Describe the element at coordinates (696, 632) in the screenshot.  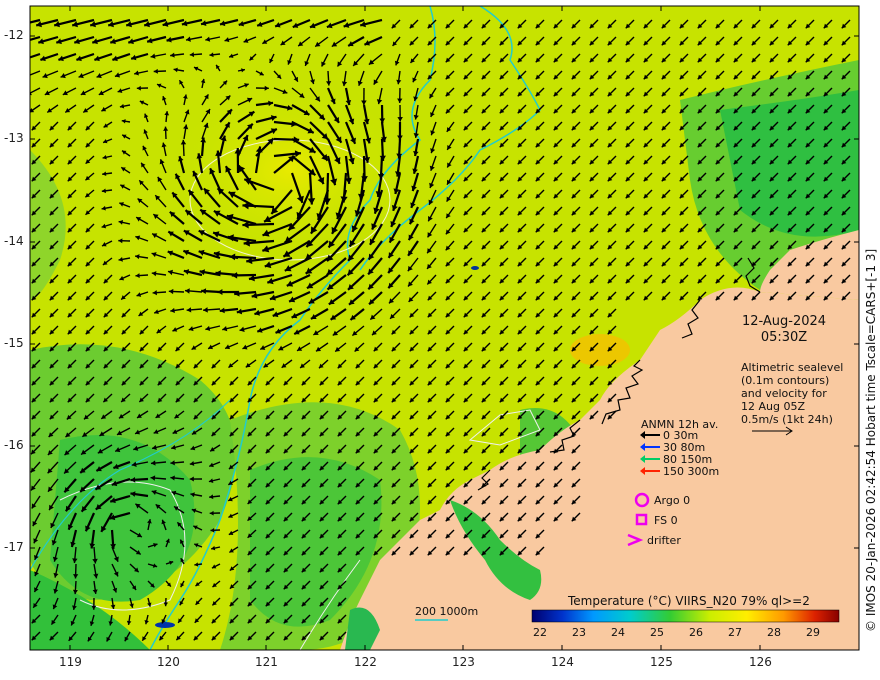
I see `colorbar-tick-label: 26` at that location.